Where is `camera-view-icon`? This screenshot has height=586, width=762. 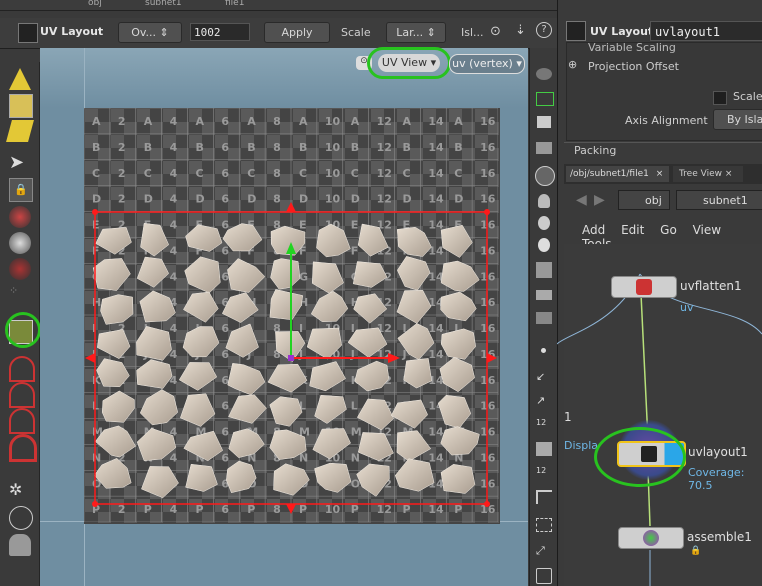
camera-view-icon is located at coordinates (544, 148).